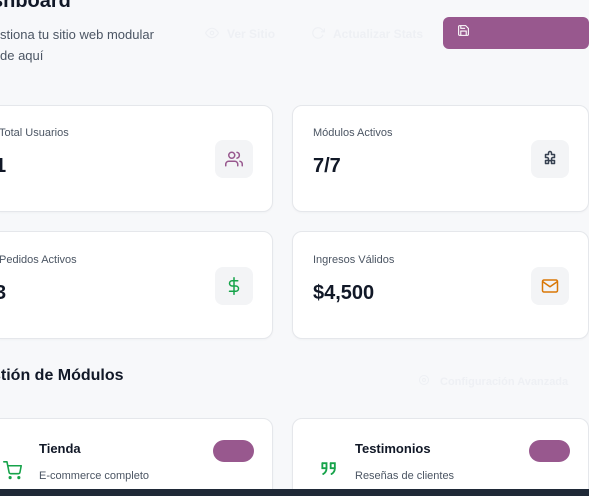 The height and width of the screenshot is (496, 589). Describe the element at coordinates (12, 473) in the screenshot. I see `cart-icon` at that location.